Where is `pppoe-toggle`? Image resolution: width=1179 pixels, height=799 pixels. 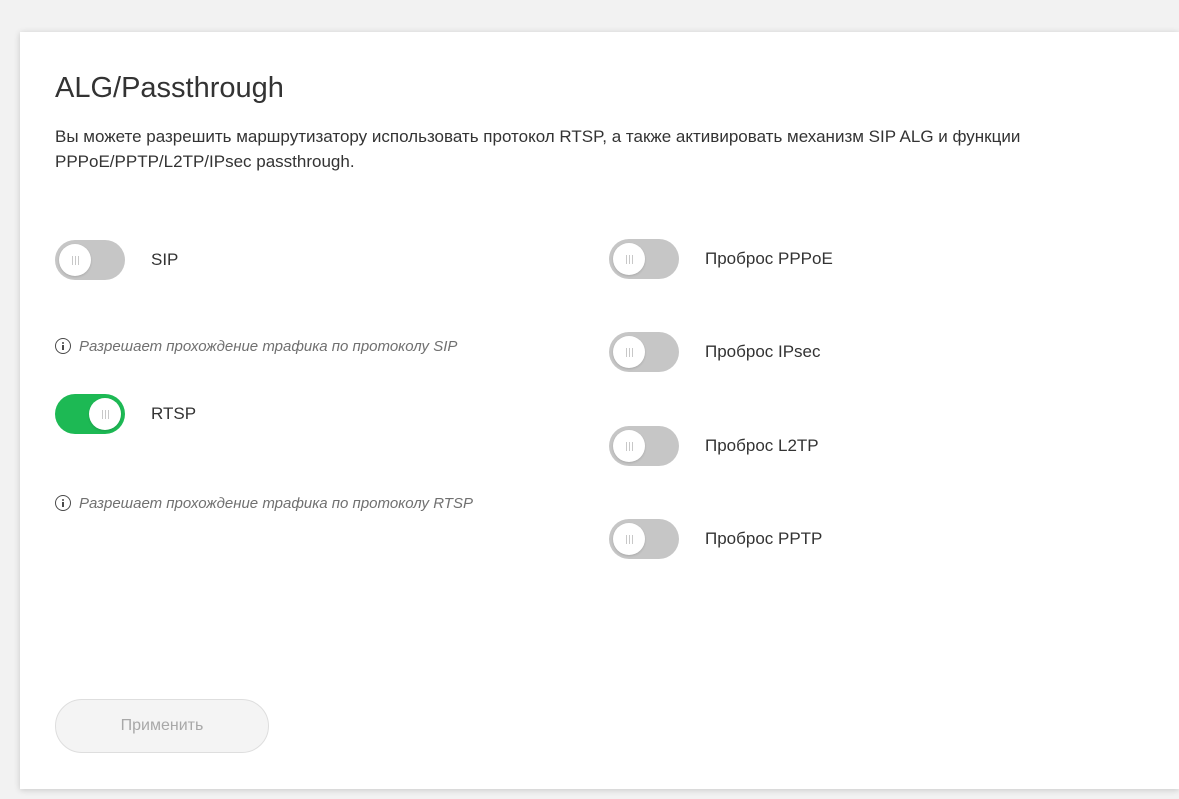 pppoe-toggle is located at coordinates (644, 259).